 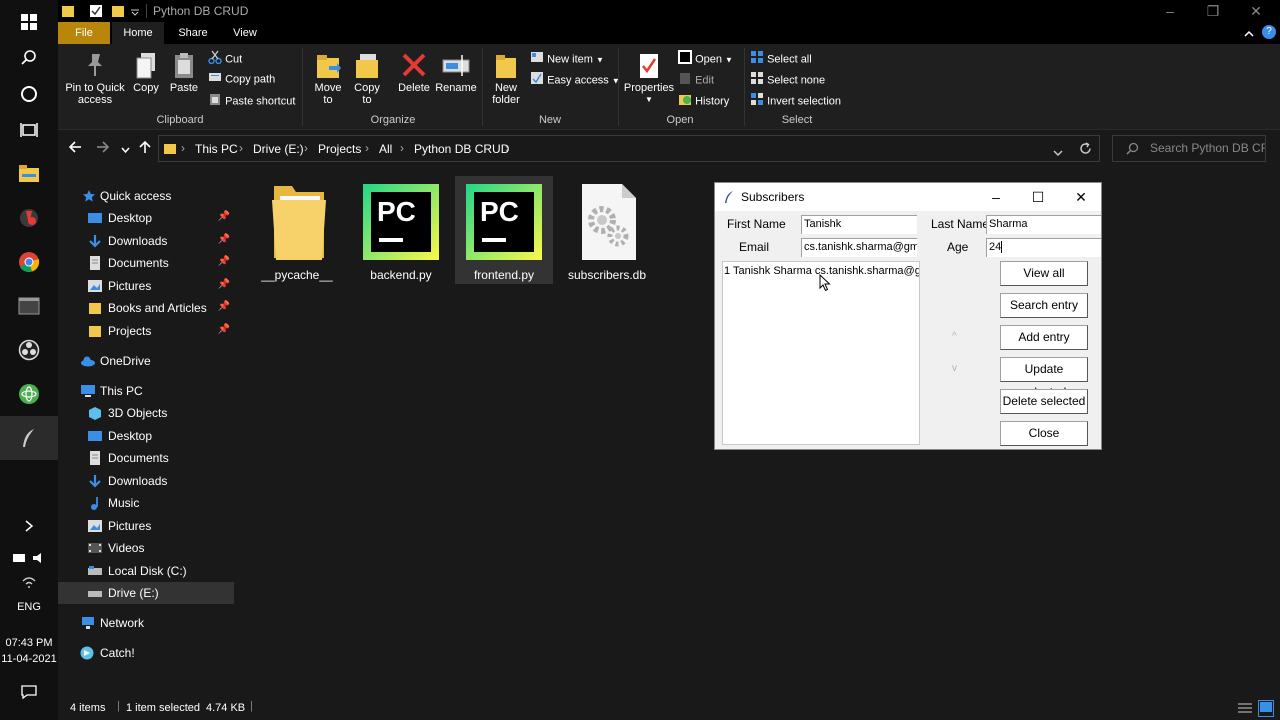 I want to click on wifi-icon, so click(x=29, y=582).